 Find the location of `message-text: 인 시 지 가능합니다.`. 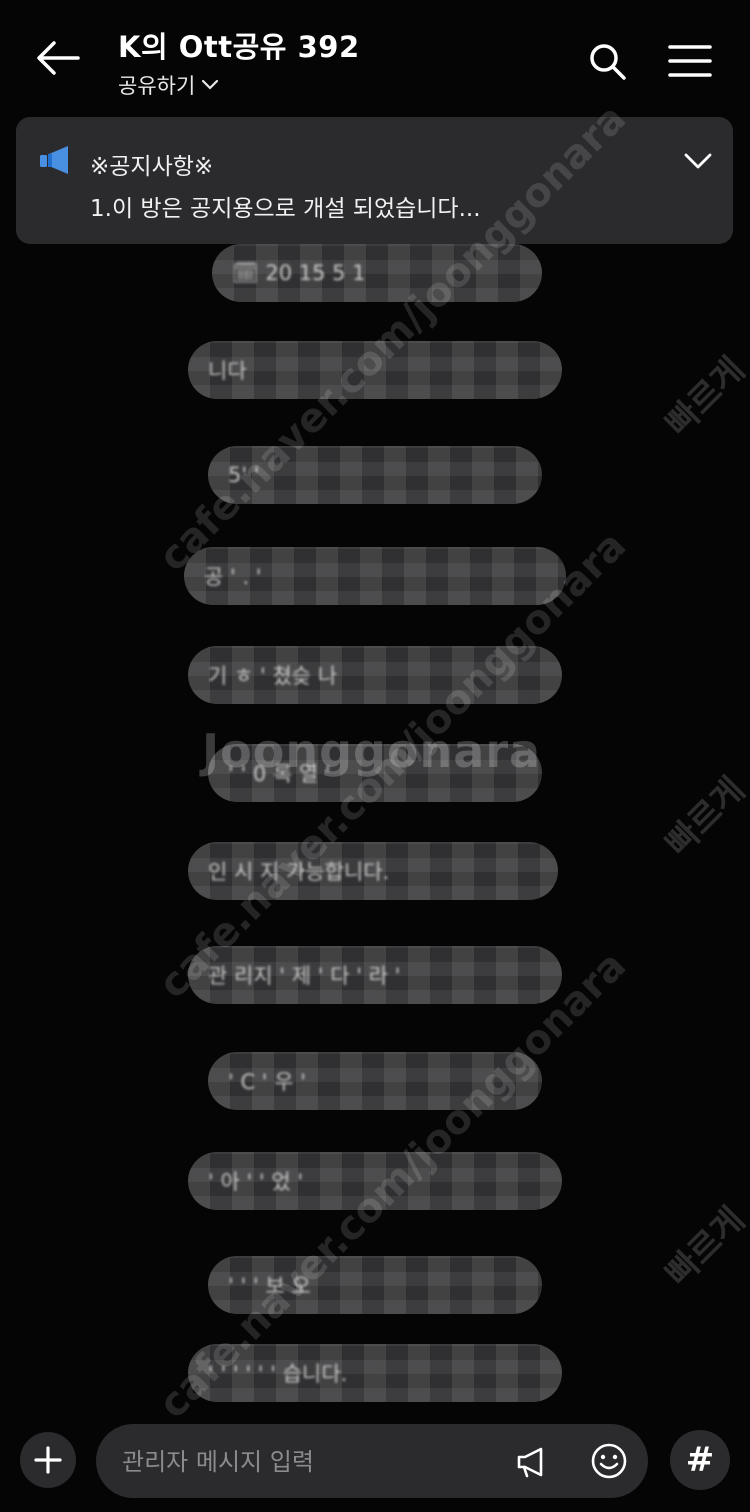

message-text: 인 시 지 가능합니다. is located at coordinates (299, 872).